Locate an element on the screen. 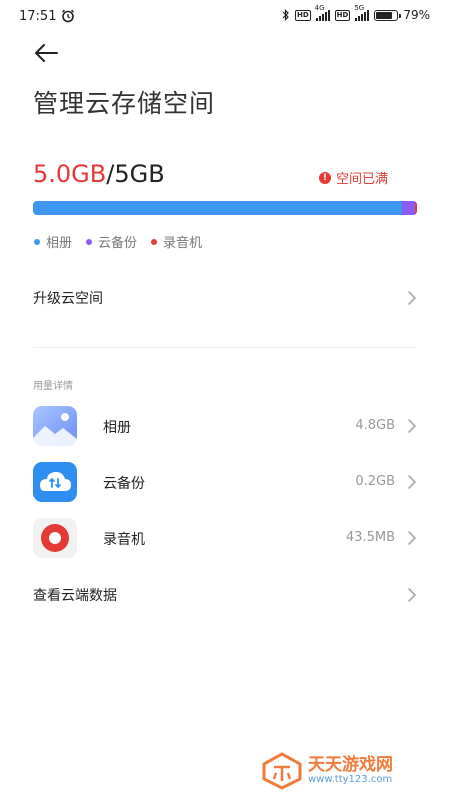  storage-full-badge: ! 空间已满 is located at coordinates (353, 177).